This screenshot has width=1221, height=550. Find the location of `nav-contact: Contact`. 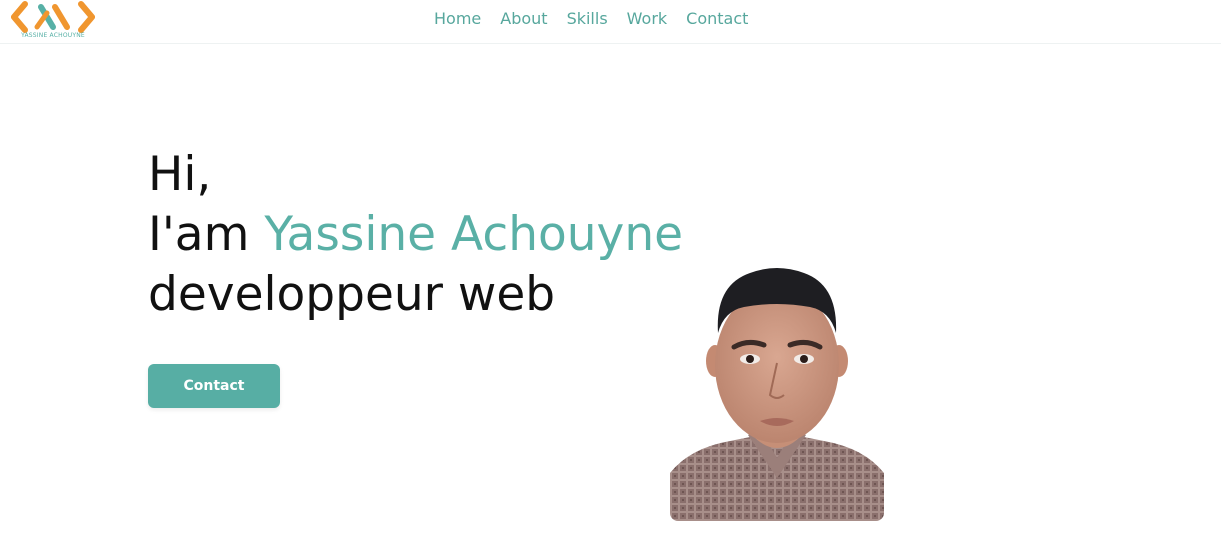

nav-contact: Contact is located at coordinates (717, 18).